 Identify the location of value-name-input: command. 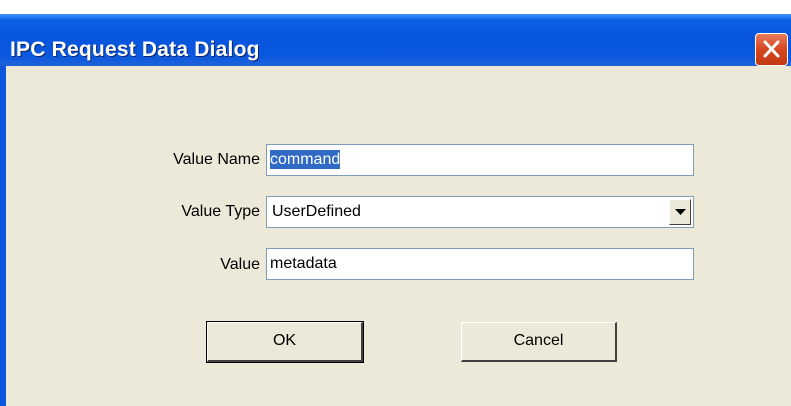
(480, 160).